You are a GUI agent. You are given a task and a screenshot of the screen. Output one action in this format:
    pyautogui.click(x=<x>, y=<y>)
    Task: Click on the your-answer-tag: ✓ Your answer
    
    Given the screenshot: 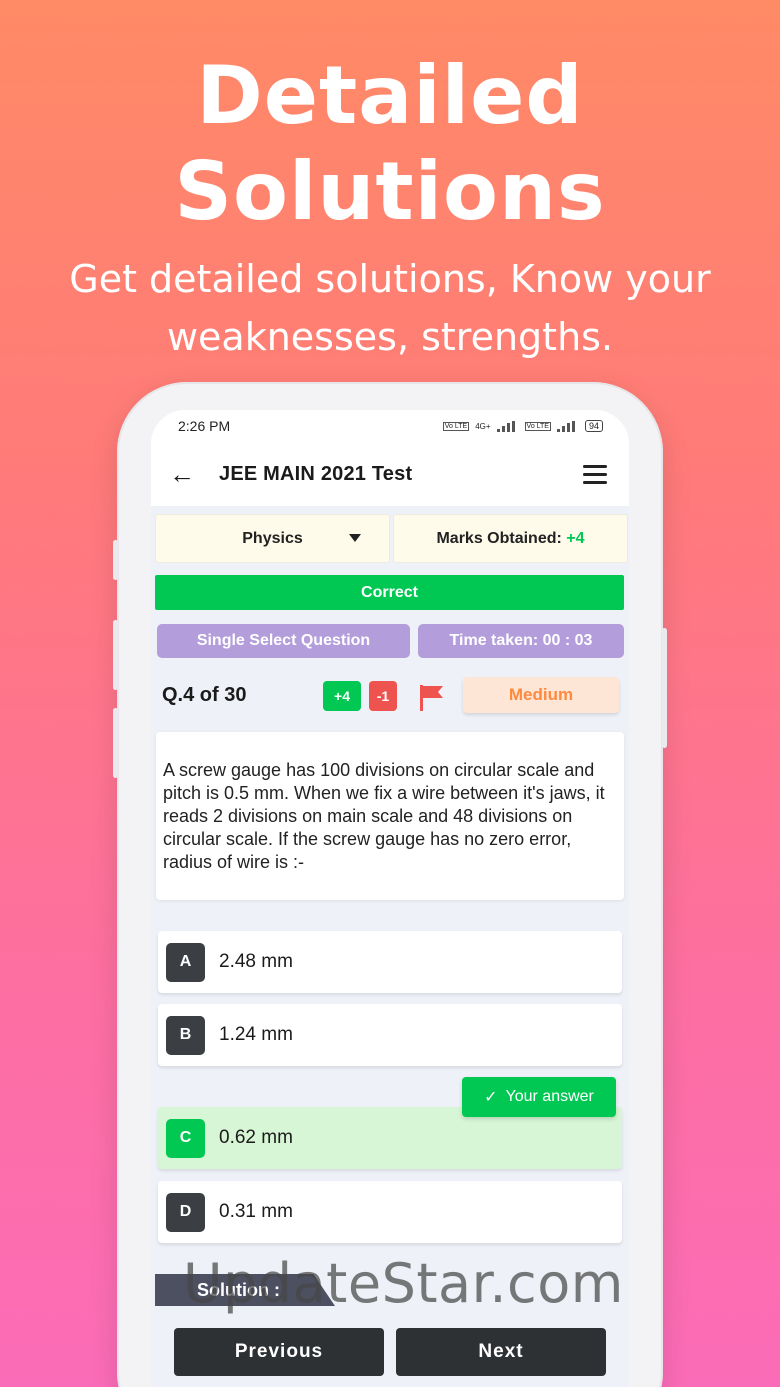 What is the action you would take?
    pyautogui.click(x=539, y=1097)
    